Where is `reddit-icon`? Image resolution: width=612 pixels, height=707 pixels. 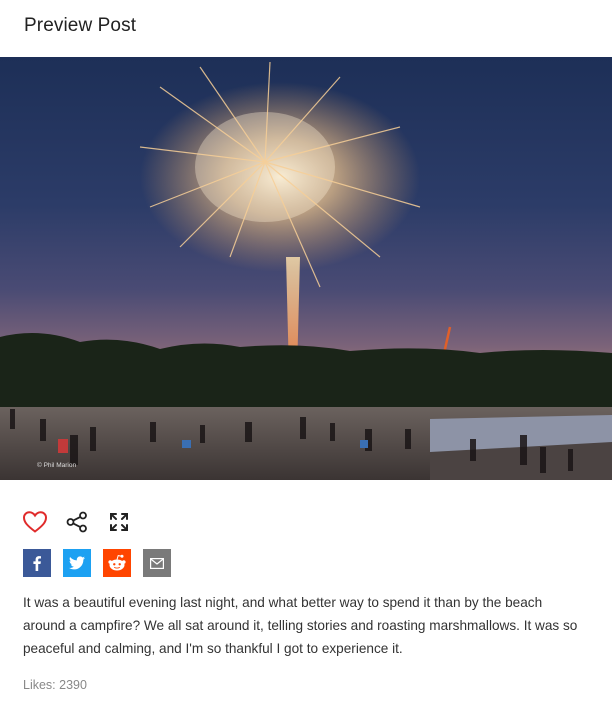
reddit-icon is located at coordinates (117, 562).